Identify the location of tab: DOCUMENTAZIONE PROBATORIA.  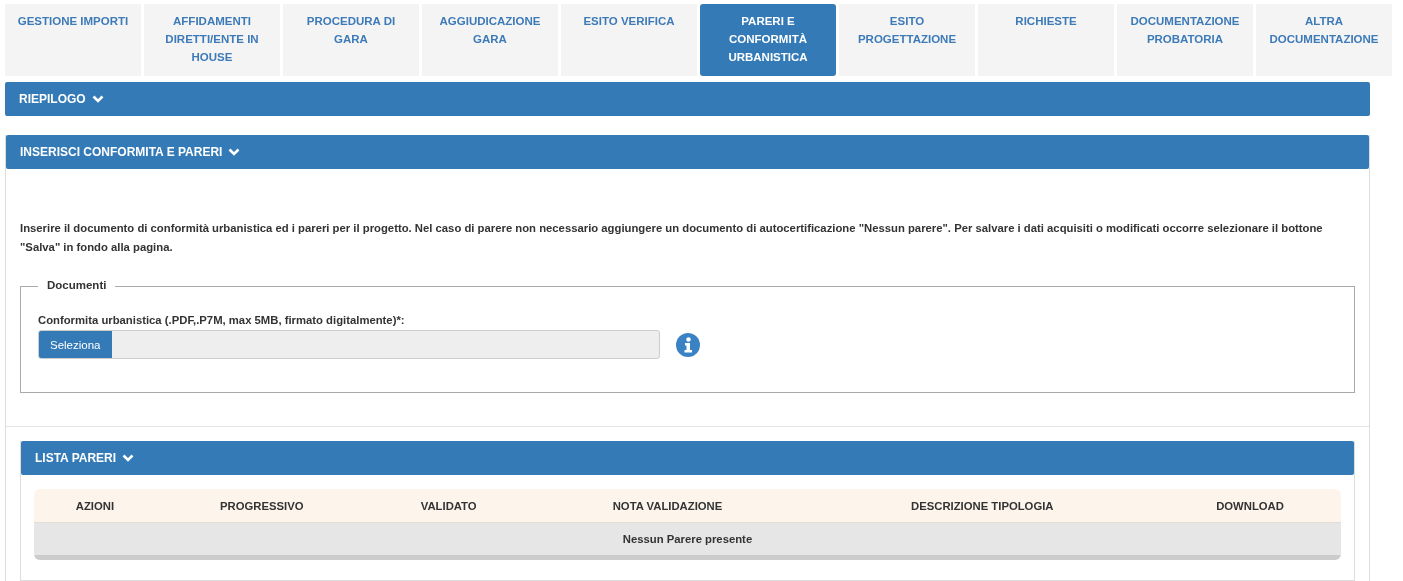
(1185, 40).